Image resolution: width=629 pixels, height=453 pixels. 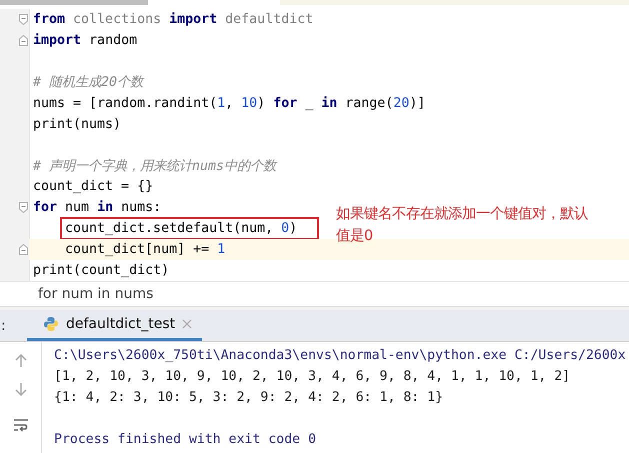 I want to click on code-line: print(count_dict), so click(x=101, y=270).